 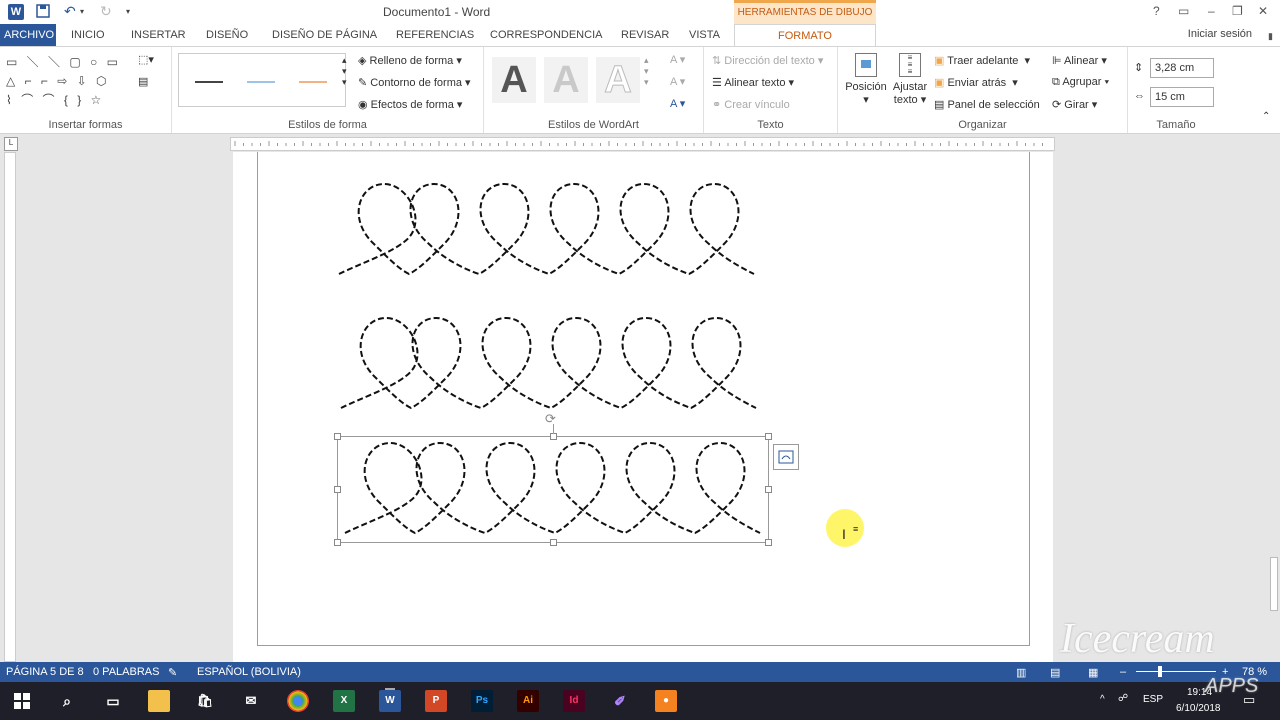 I want to click on proofing-icon: ✎, so click(x=172, y=672).